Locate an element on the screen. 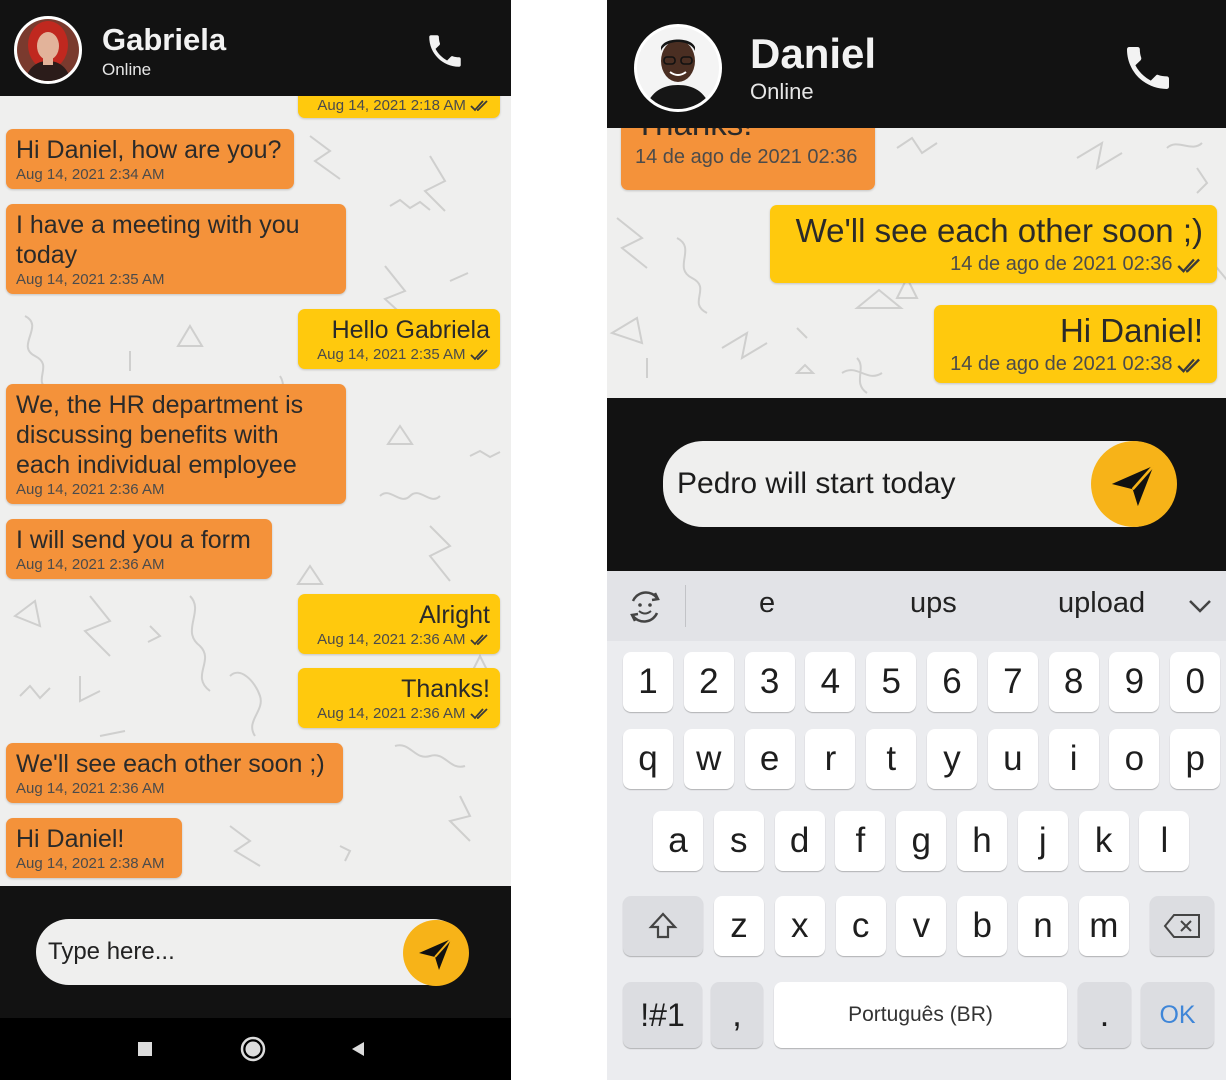 The width and height of the screenshot is (1226, 1080). key-v: v is located at coordinates (921, 926).